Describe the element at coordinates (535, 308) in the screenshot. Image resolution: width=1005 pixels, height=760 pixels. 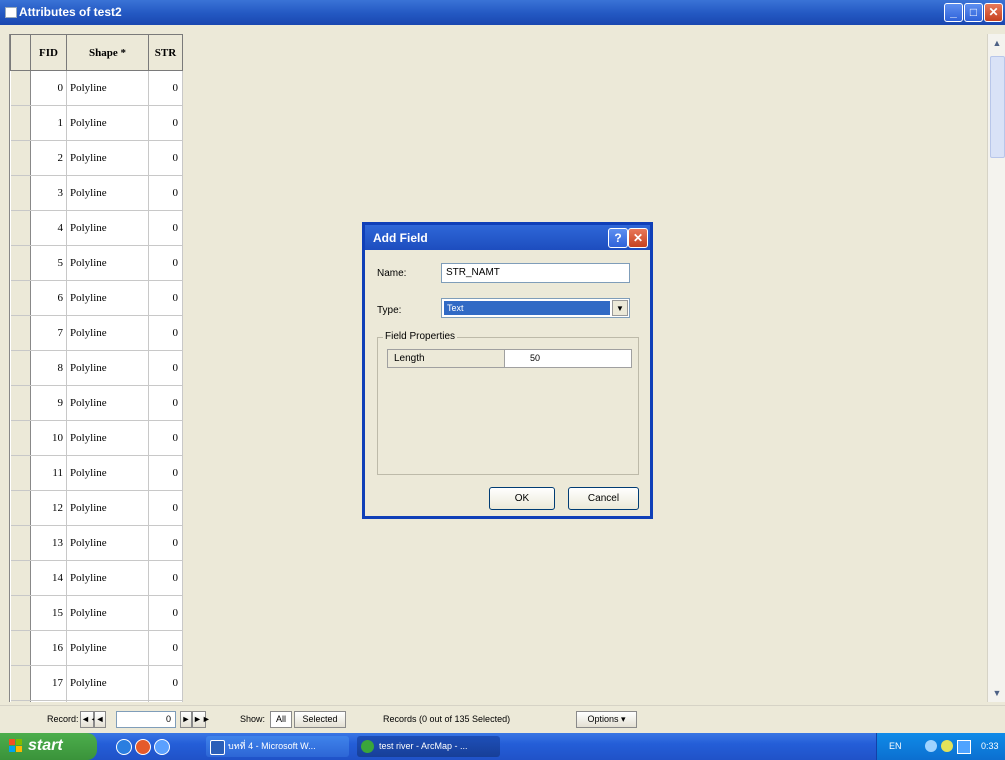
I see `type-select: Text ▼` at that location.